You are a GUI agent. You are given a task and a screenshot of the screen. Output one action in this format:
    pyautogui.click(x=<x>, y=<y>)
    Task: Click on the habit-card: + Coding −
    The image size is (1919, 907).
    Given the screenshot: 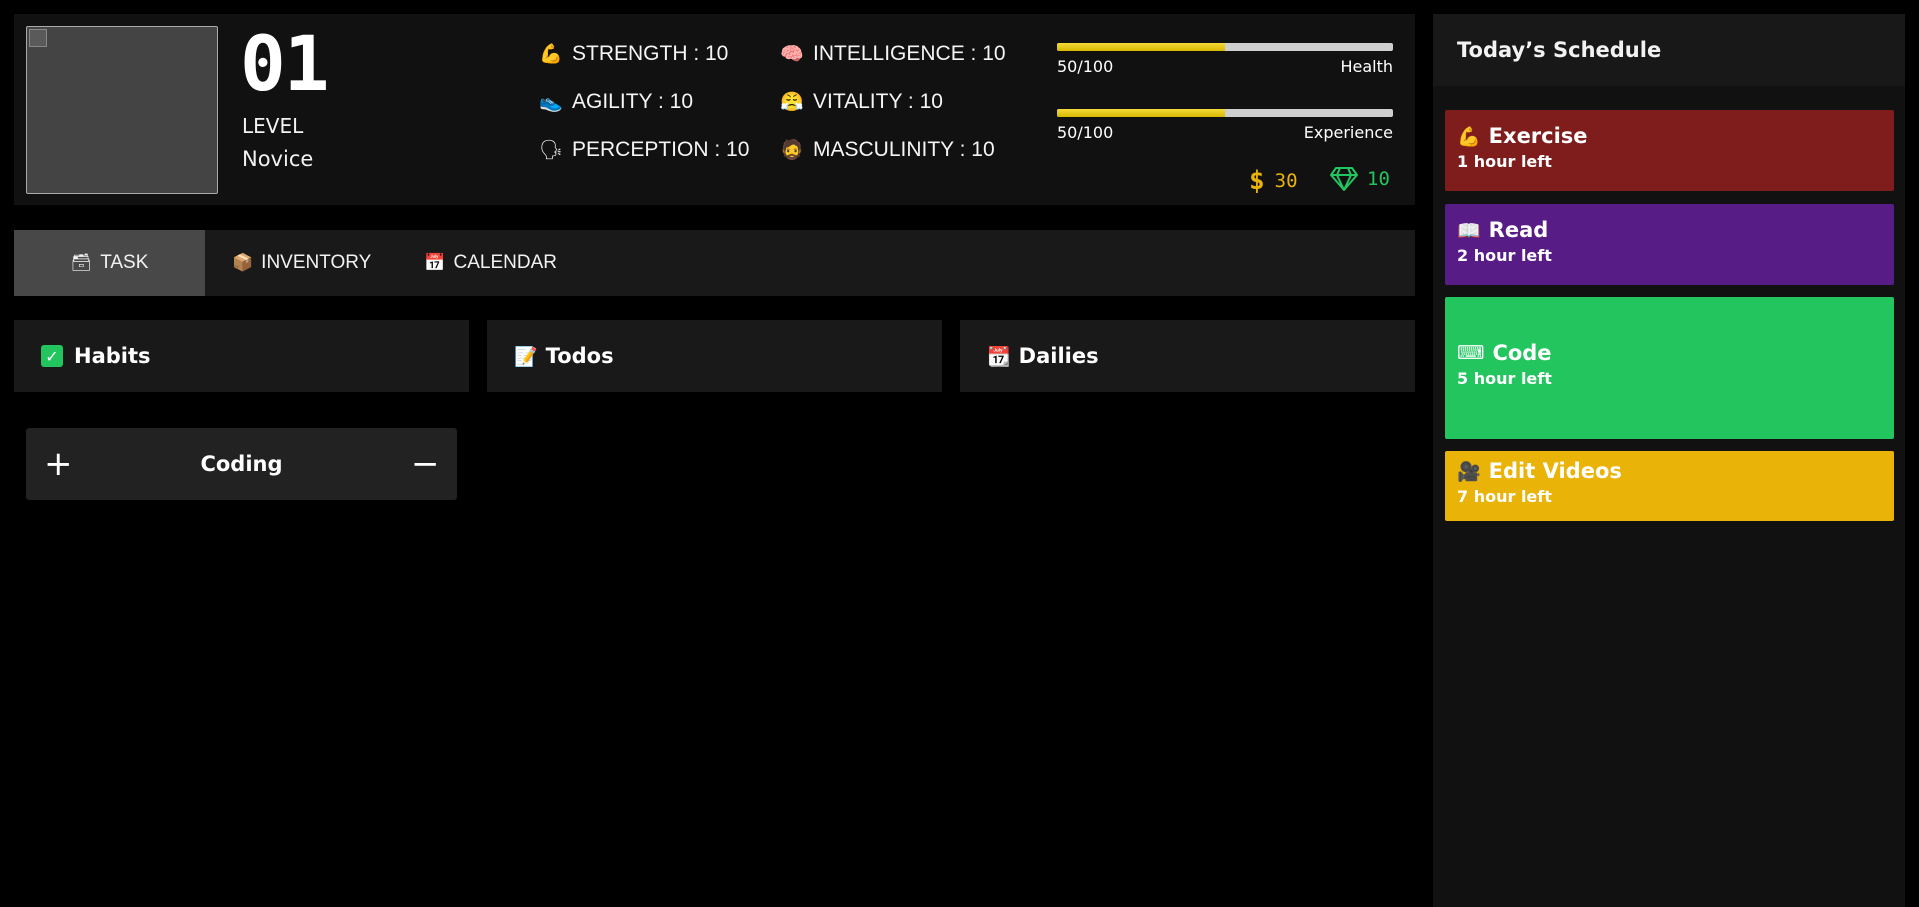 What is the action you would take?
    pyautogui.click(x=241, y=464)
    